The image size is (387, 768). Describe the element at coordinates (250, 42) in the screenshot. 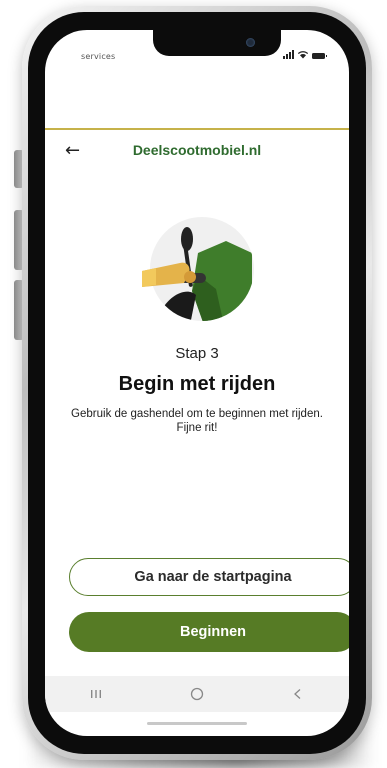

I see `camera-icon` at that location.